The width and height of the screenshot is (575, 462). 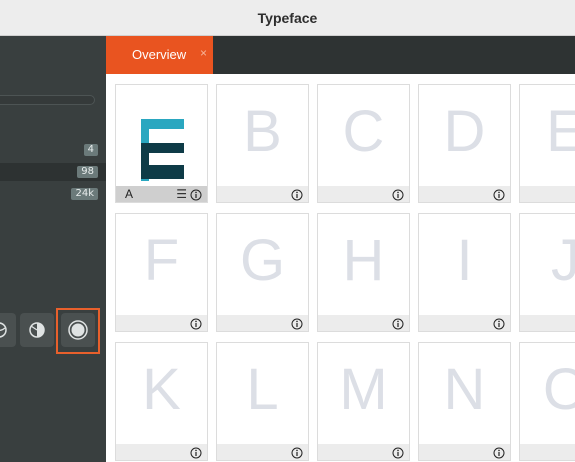 What do you see at coordinates (53, 172) in the screenshot?
I see `sidebar-row-selected: 98` at bounding box center [53, 172].